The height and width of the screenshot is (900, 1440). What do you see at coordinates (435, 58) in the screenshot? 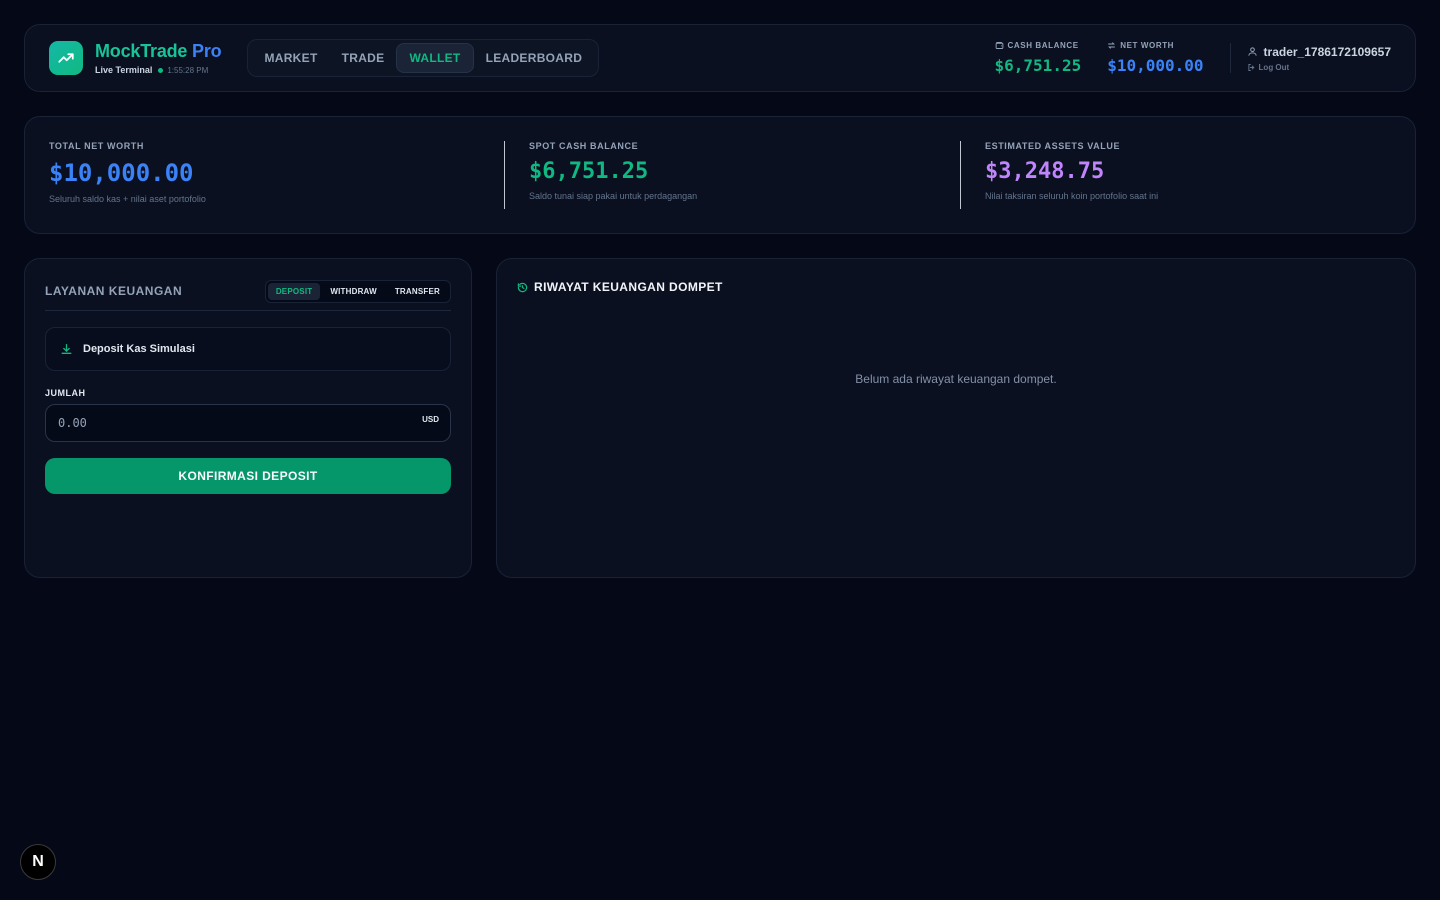
I see `nav-wallet: WALLET` at bounding box center [435, 58].